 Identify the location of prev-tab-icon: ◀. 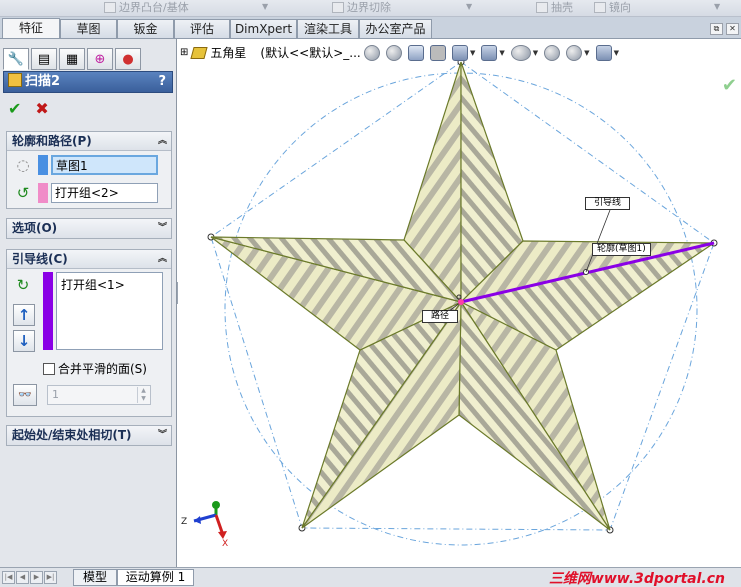
(22, 577).